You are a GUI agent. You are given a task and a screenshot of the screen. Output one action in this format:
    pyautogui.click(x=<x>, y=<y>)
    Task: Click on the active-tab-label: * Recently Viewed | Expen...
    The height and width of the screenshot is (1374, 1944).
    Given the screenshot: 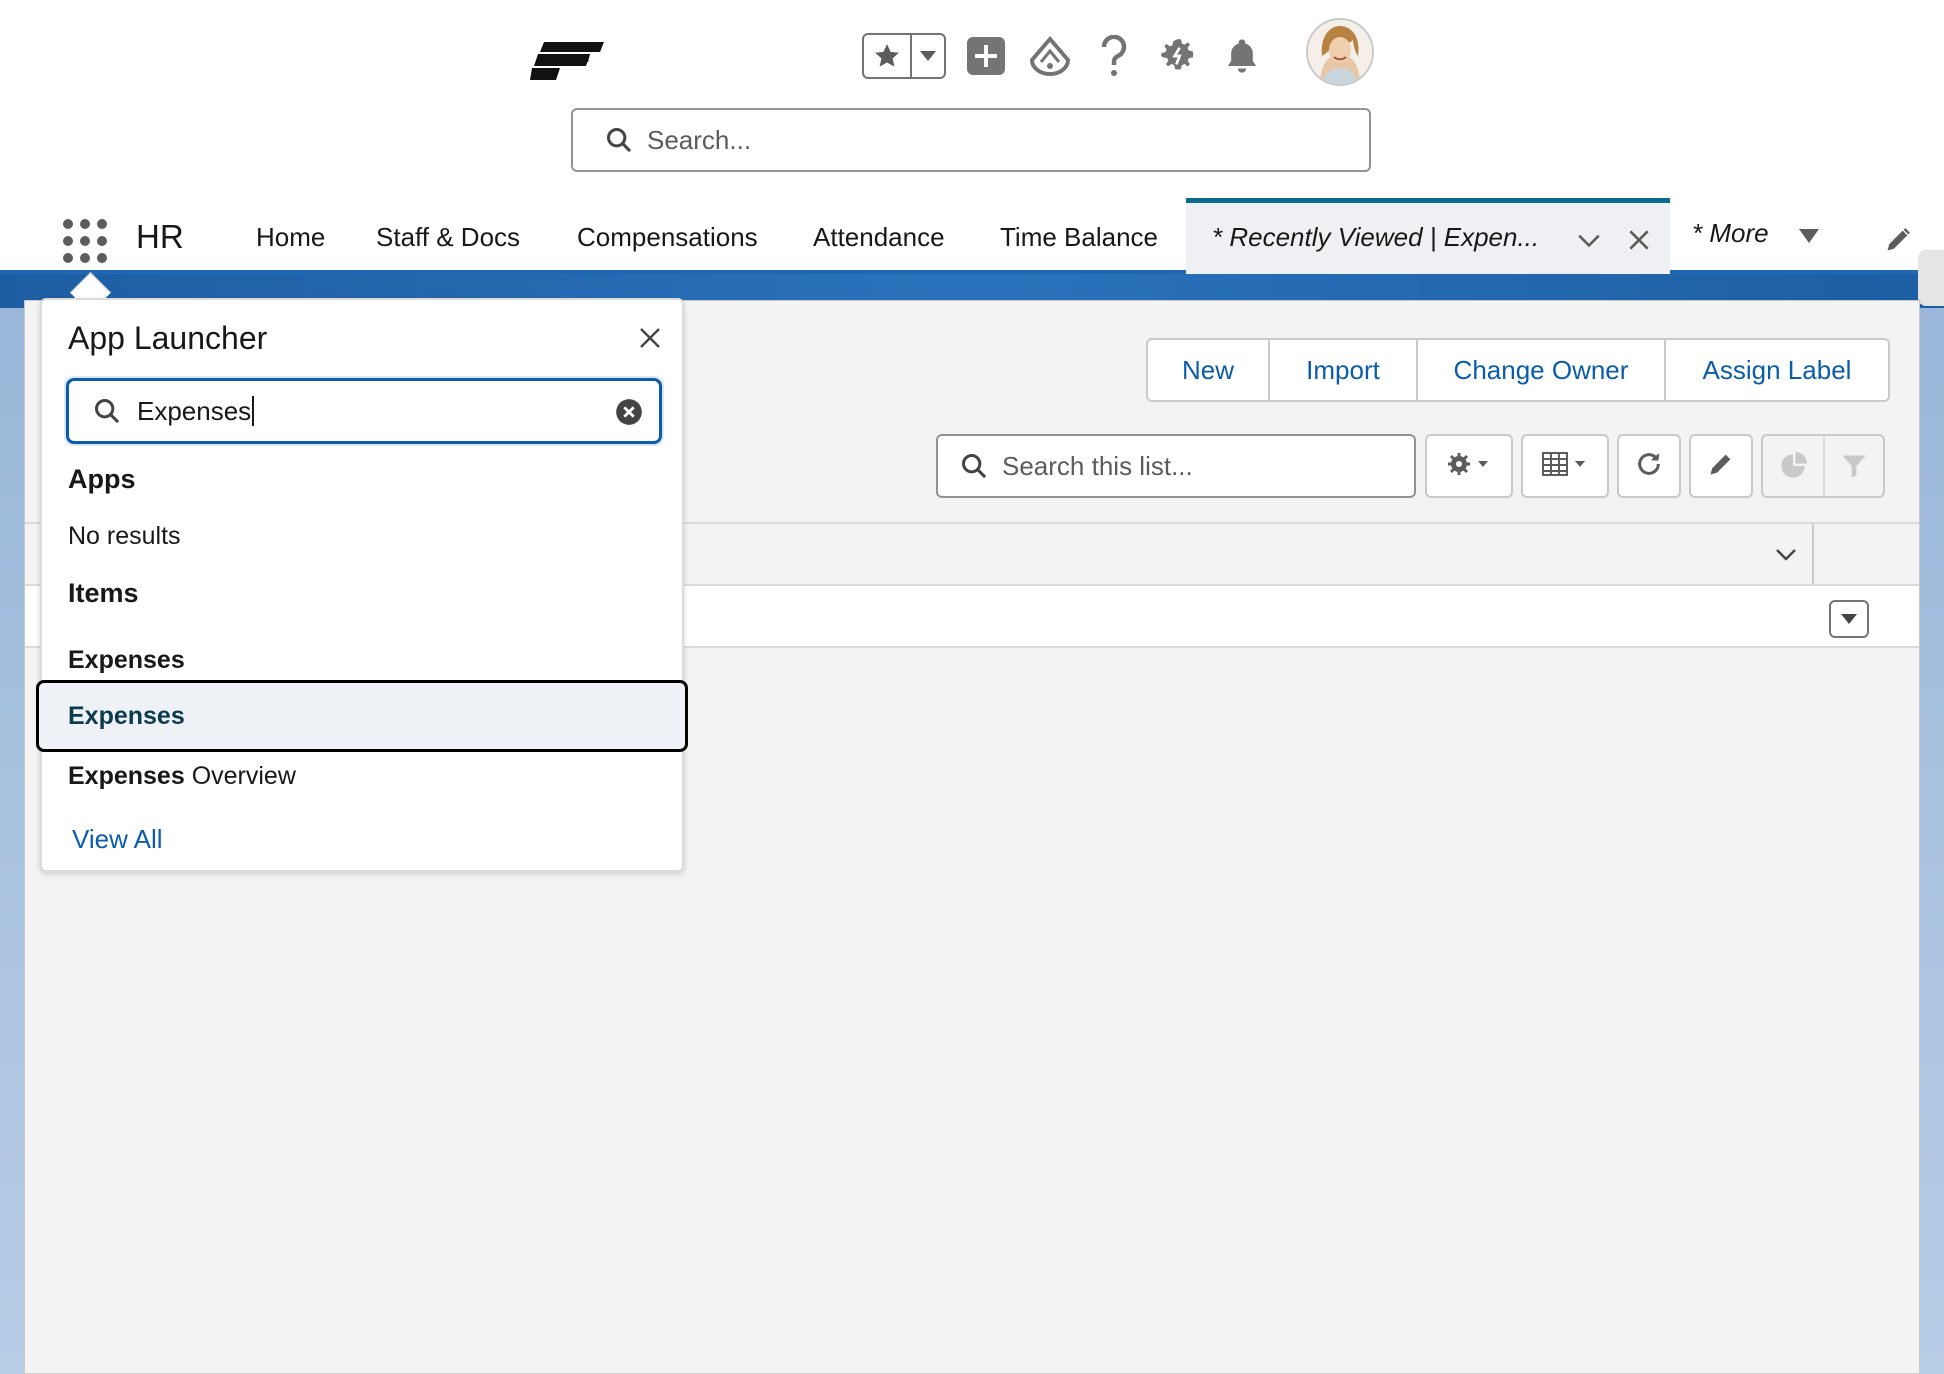 What is the action you would take?
    pyautogui.click(x=1376, y=237)
    